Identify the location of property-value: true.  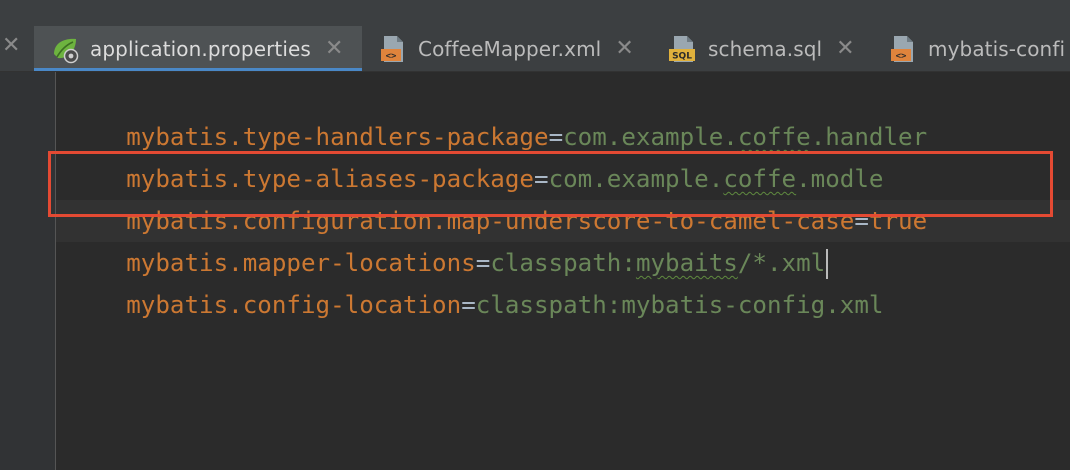
(898, 221).